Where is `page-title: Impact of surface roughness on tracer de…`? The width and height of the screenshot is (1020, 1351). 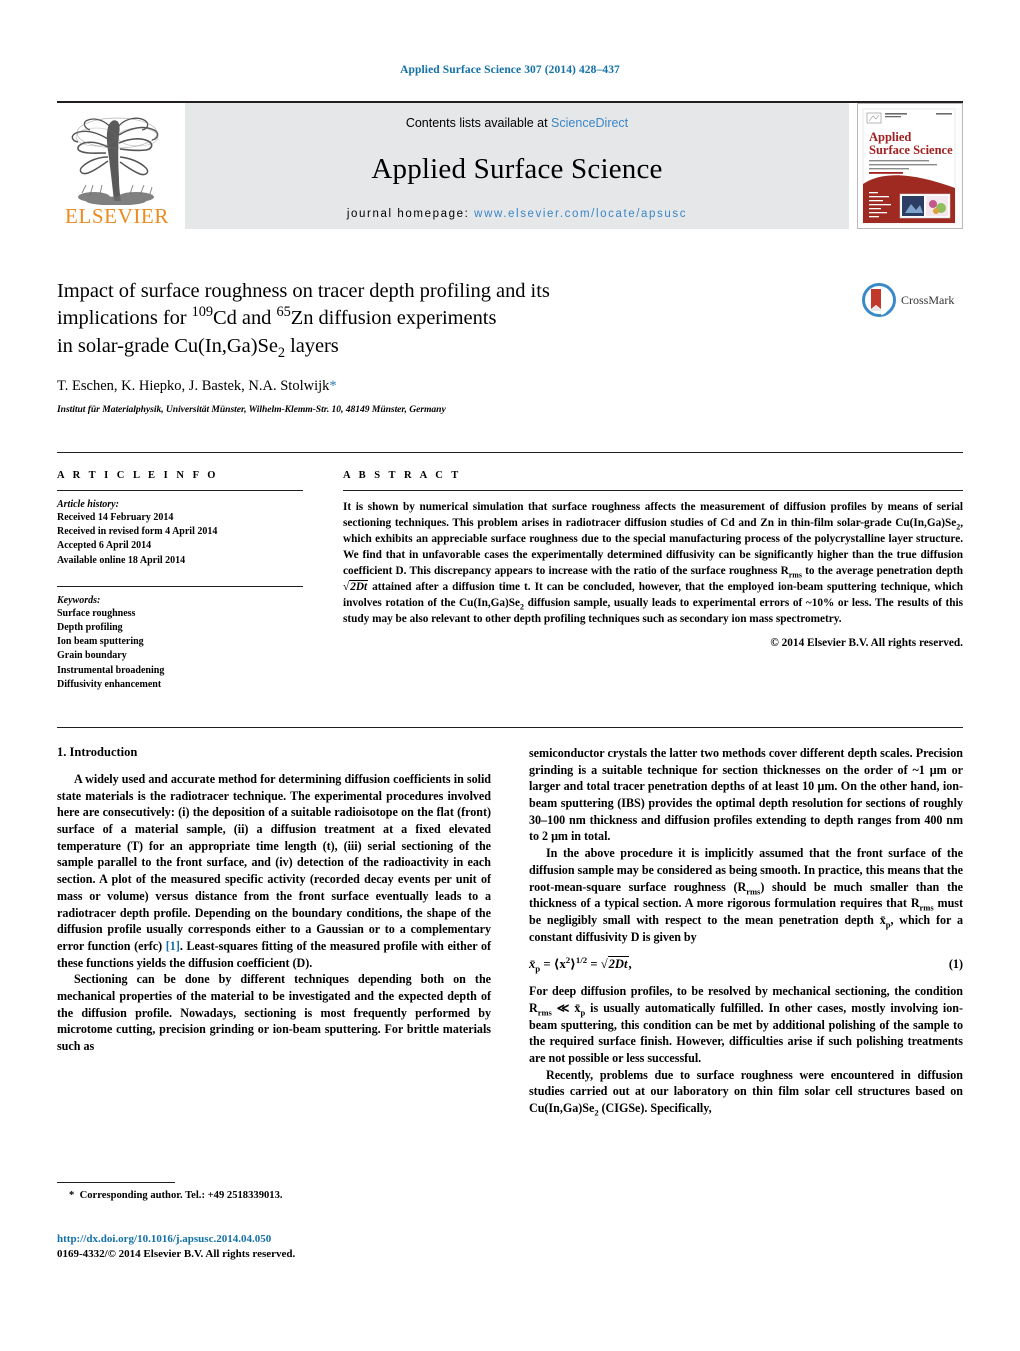
page-title: Impact of surface roughness on tracer de… is located at coordinates (447, 319).